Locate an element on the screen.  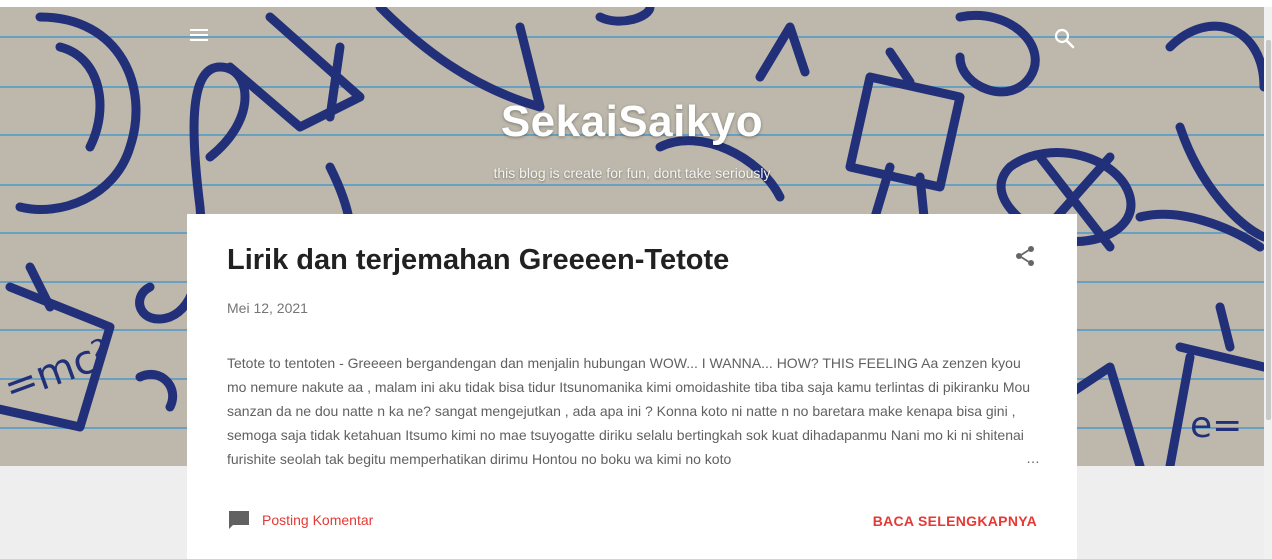
svg-text: e= is located at coordinates (1216, 425).